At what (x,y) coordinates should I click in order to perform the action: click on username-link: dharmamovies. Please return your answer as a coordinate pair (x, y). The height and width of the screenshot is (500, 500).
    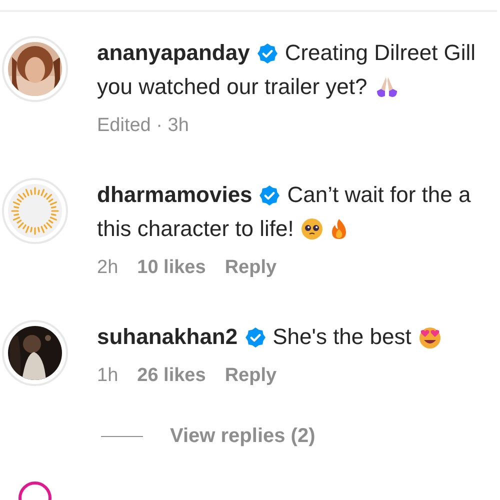
    Looking at the image, I should click on (174, 195).